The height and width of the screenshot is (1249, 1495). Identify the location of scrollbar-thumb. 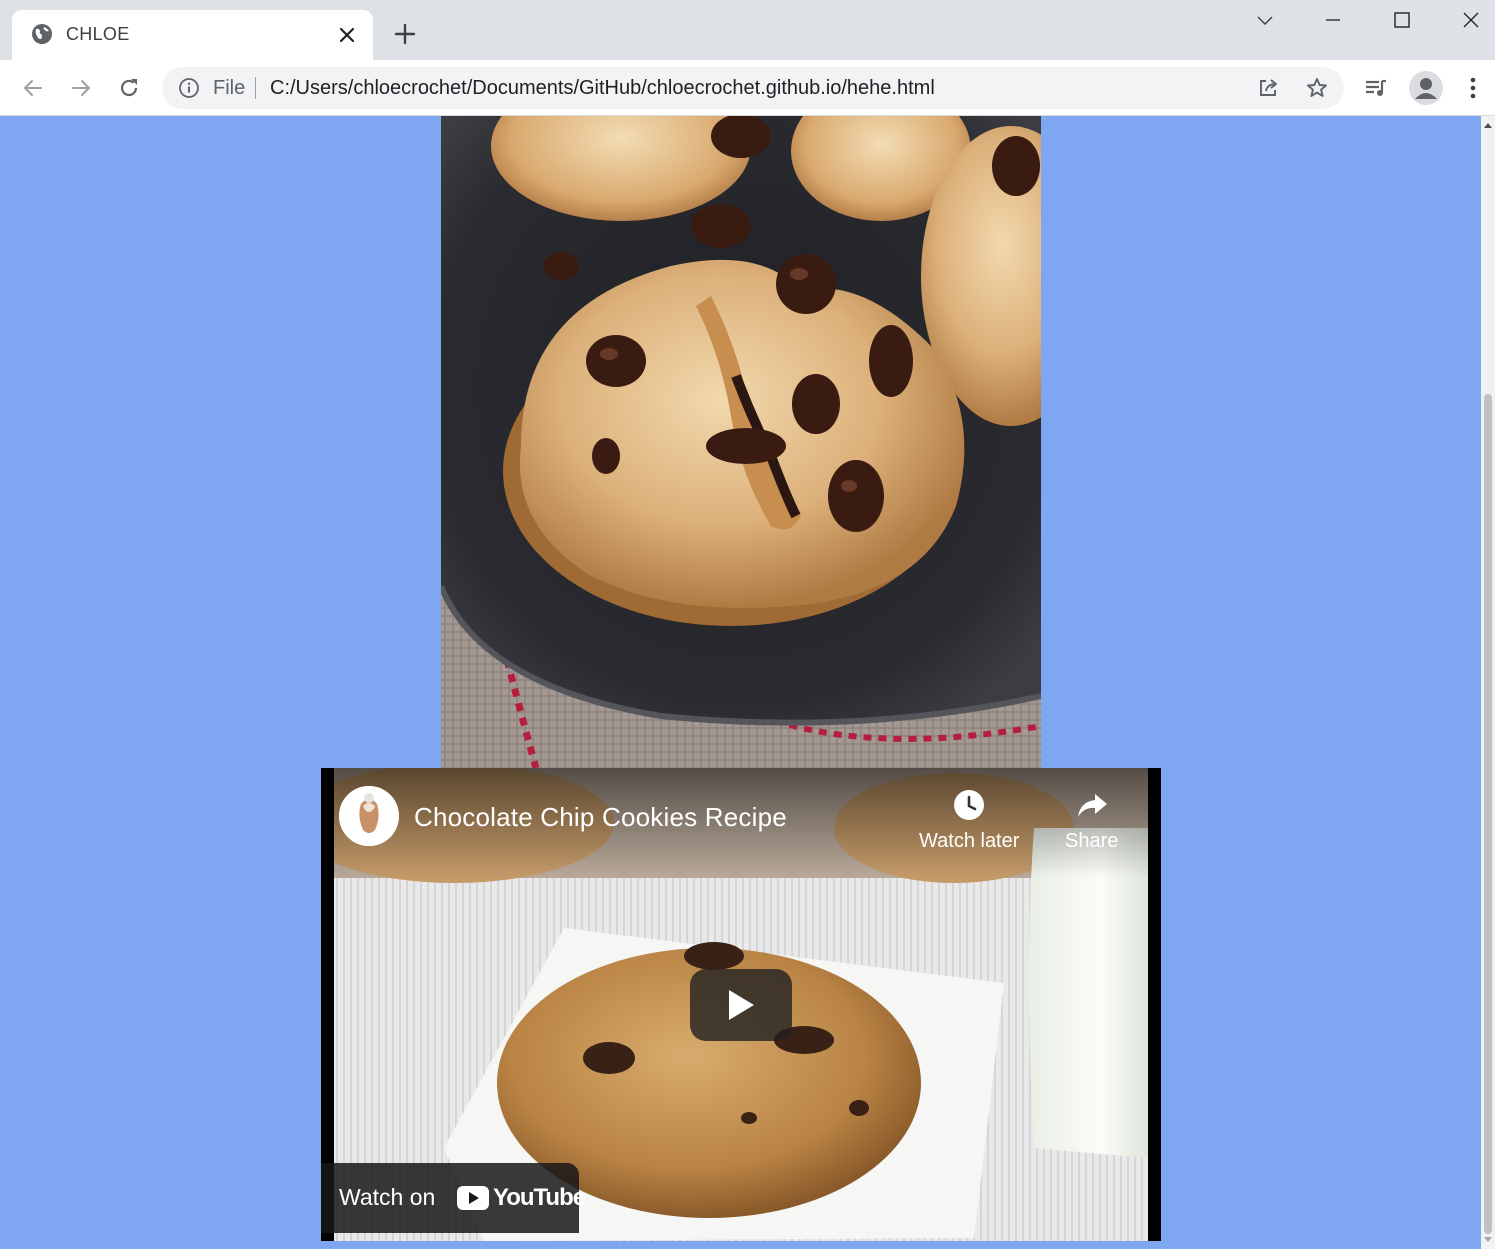
(1488, 814).